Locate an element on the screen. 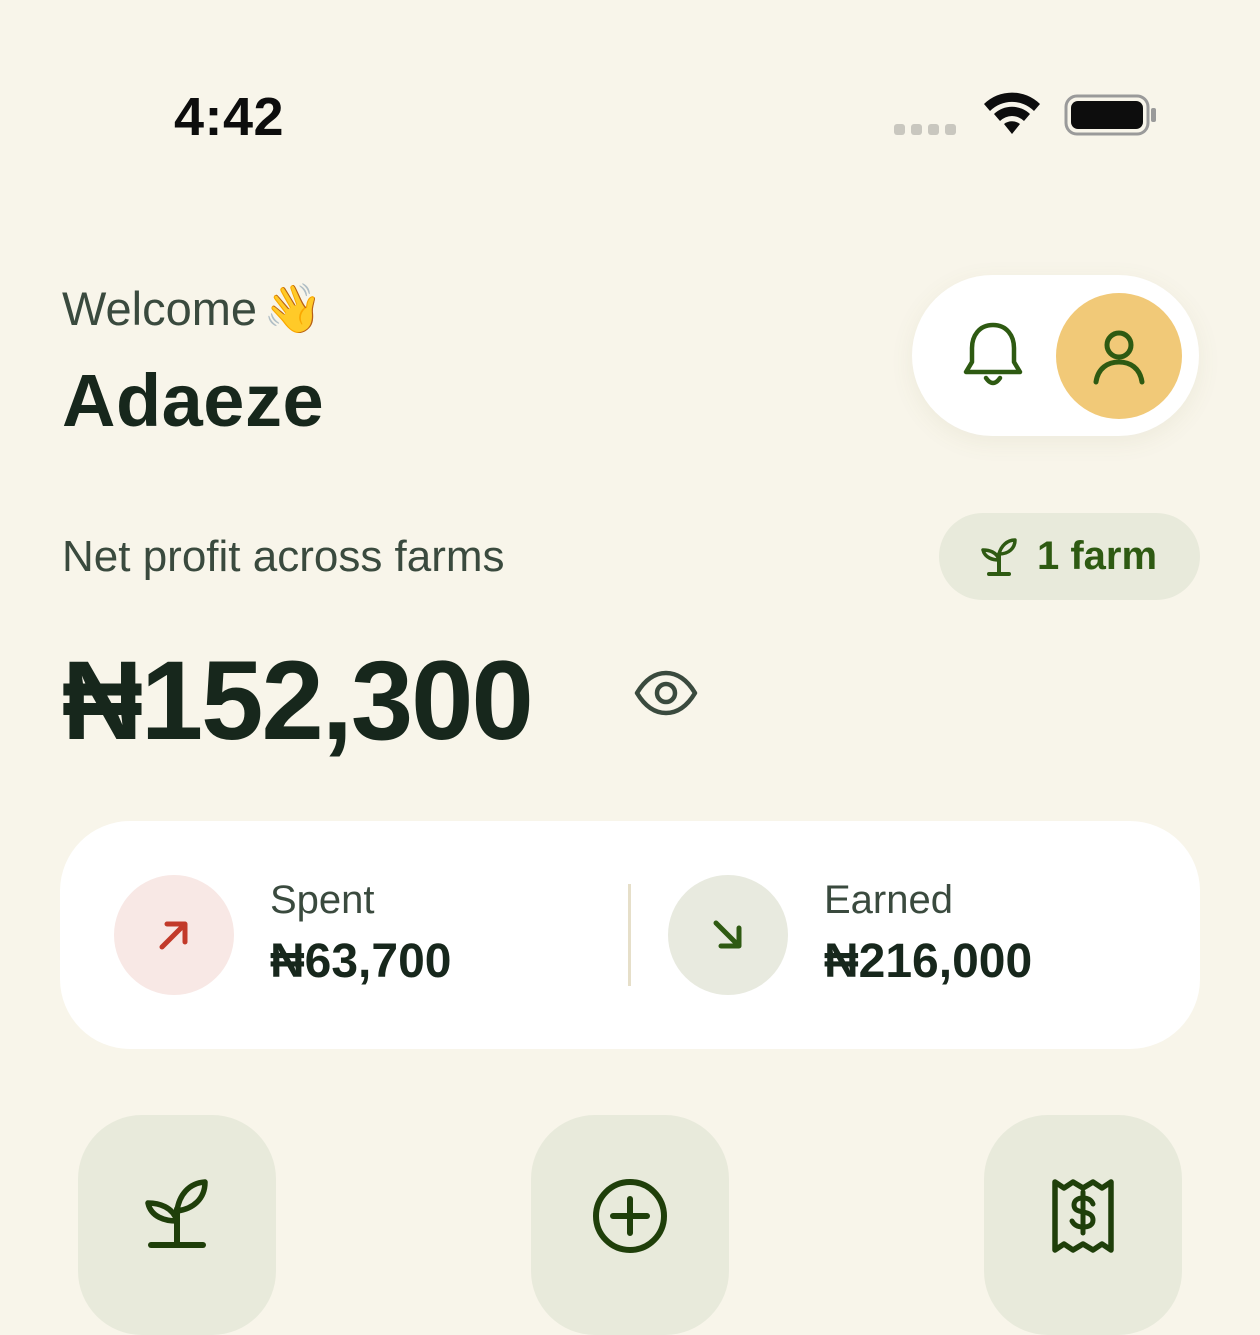  bell-icon is located at coordinates (993, 354).